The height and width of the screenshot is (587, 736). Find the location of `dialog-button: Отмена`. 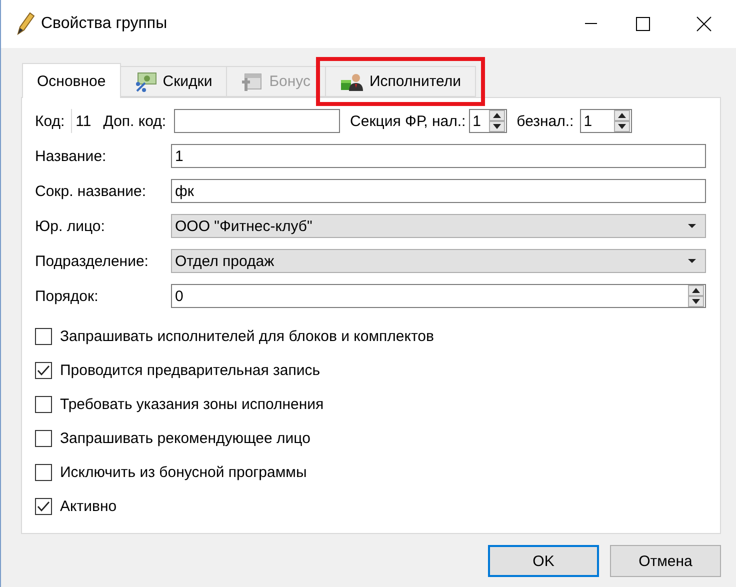

dialog-button: Отмена is located at coordinates (665, 561).